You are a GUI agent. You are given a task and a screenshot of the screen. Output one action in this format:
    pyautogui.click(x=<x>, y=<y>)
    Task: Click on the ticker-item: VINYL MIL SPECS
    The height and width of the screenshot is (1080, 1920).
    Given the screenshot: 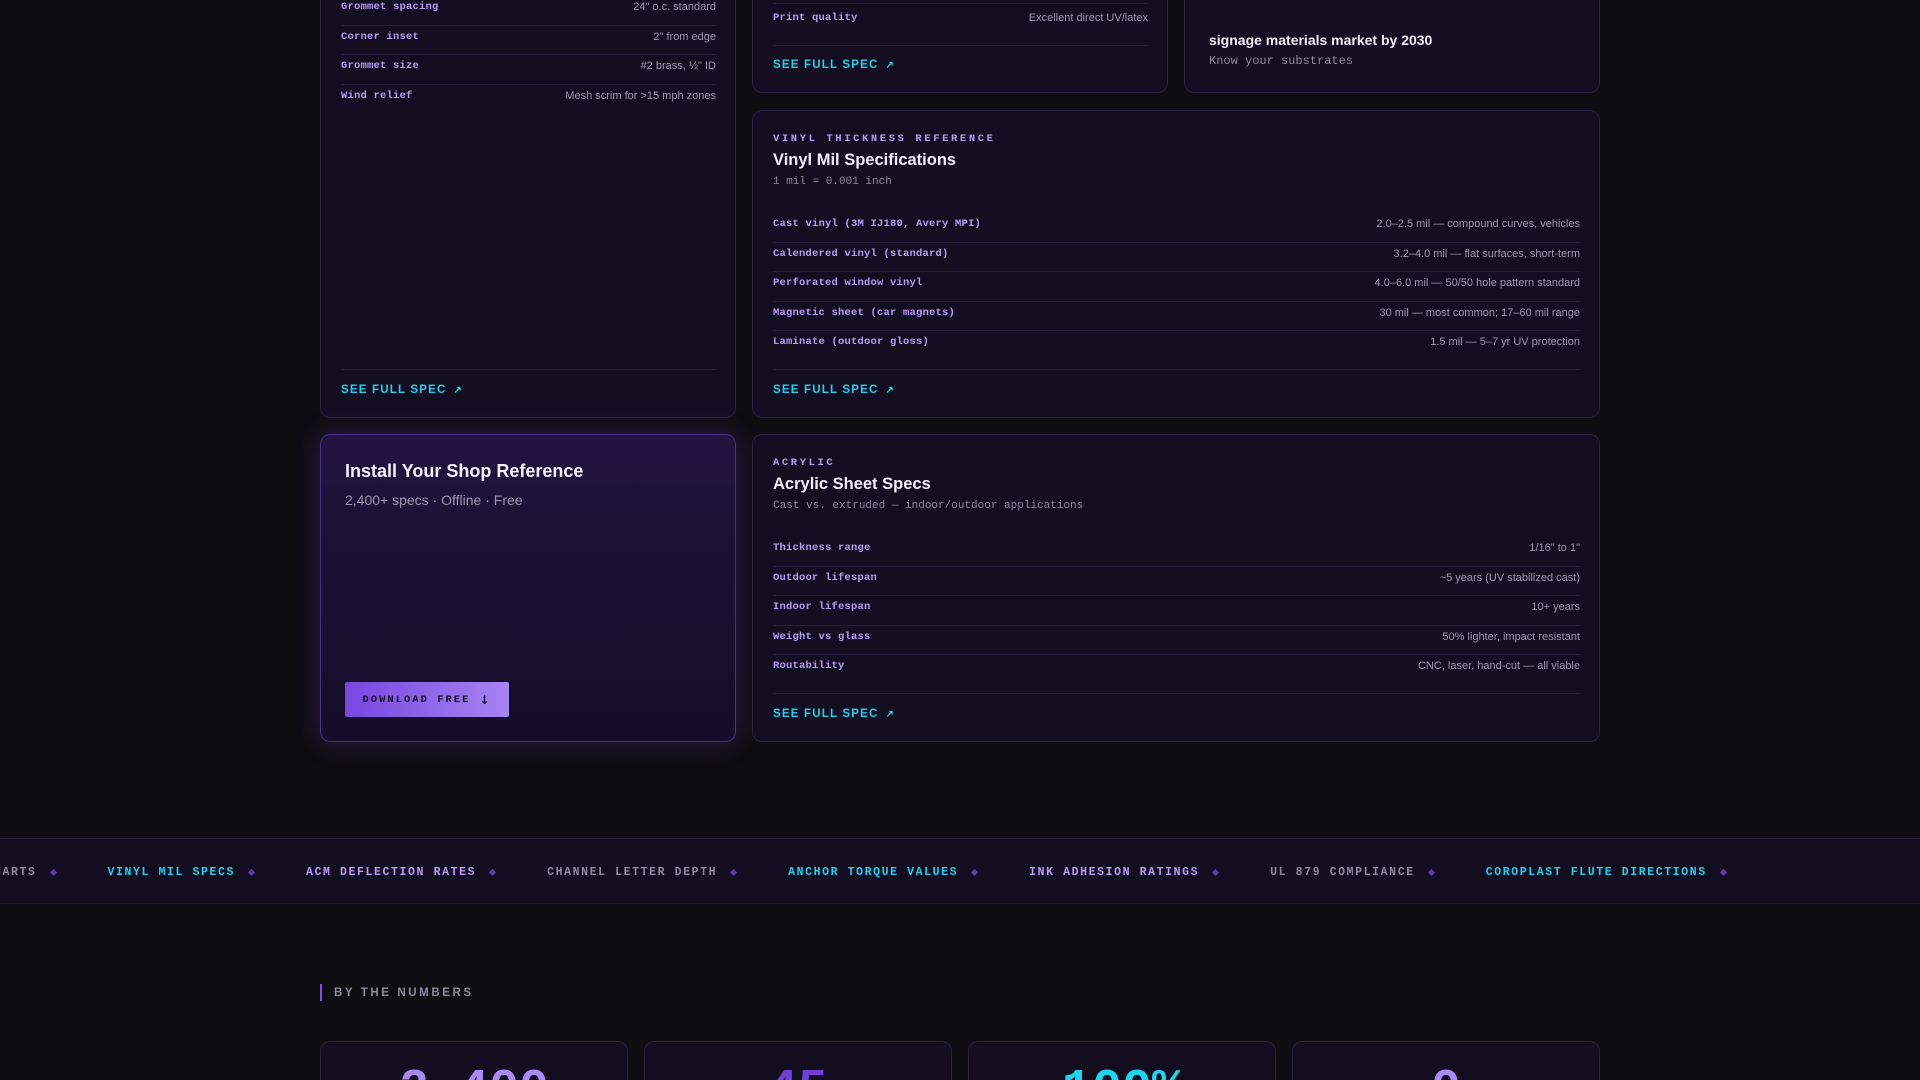 What is the action you would take?
    pyautogui.click(x=182, y=872)
    